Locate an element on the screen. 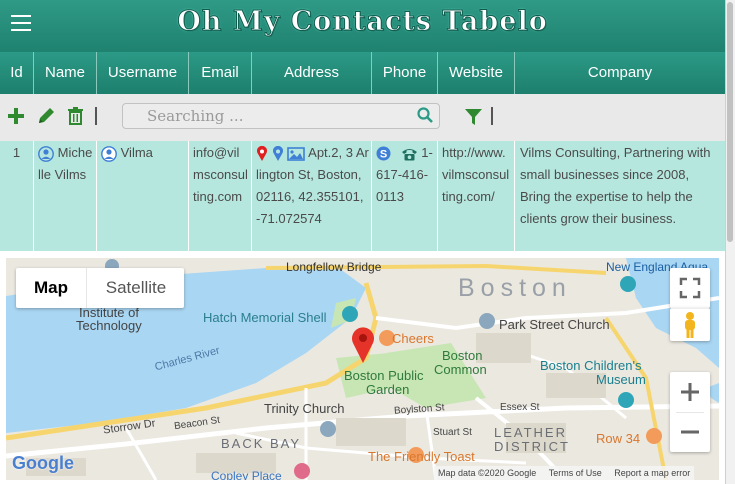  cell-phone: S 1-617-416-0113 is located at coordinates (405, 196).